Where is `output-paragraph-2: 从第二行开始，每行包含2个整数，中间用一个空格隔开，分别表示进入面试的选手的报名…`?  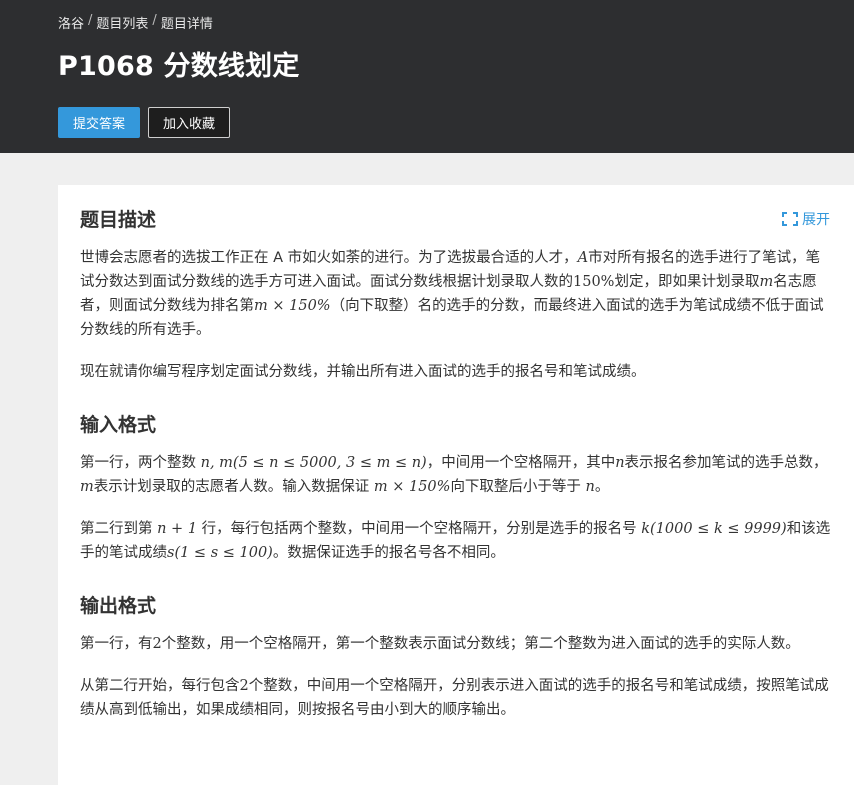
output-paragraph-2: 从第二行开始，每行包含2个整数，中间用一个空格隔开，分别表示进入面试的选手的报名… is located at coordinates (454, 698).